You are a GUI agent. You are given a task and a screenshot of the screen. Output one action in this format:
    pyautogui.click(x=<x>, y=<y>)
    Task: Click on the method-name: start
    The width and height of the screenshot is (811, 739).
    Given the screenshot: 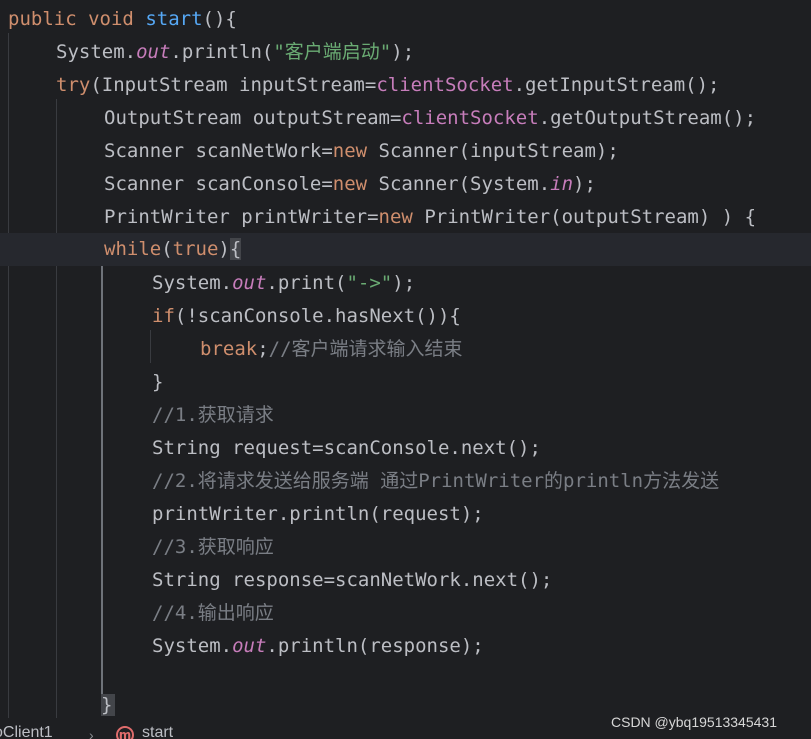 What is the action you would take?
    pyautogui.click(x=174, y=19)
    